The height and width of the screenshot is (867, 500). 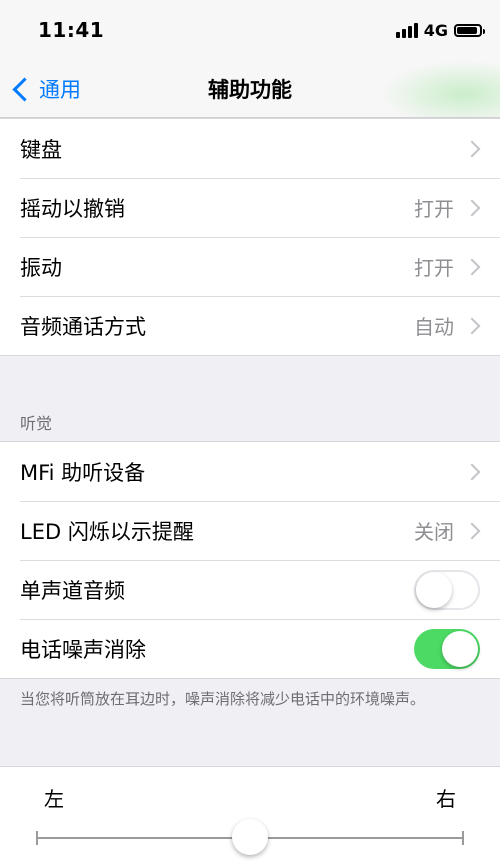 I want to click on navigation-bar: 通用 辅助功能, so click(x=250, y=89).